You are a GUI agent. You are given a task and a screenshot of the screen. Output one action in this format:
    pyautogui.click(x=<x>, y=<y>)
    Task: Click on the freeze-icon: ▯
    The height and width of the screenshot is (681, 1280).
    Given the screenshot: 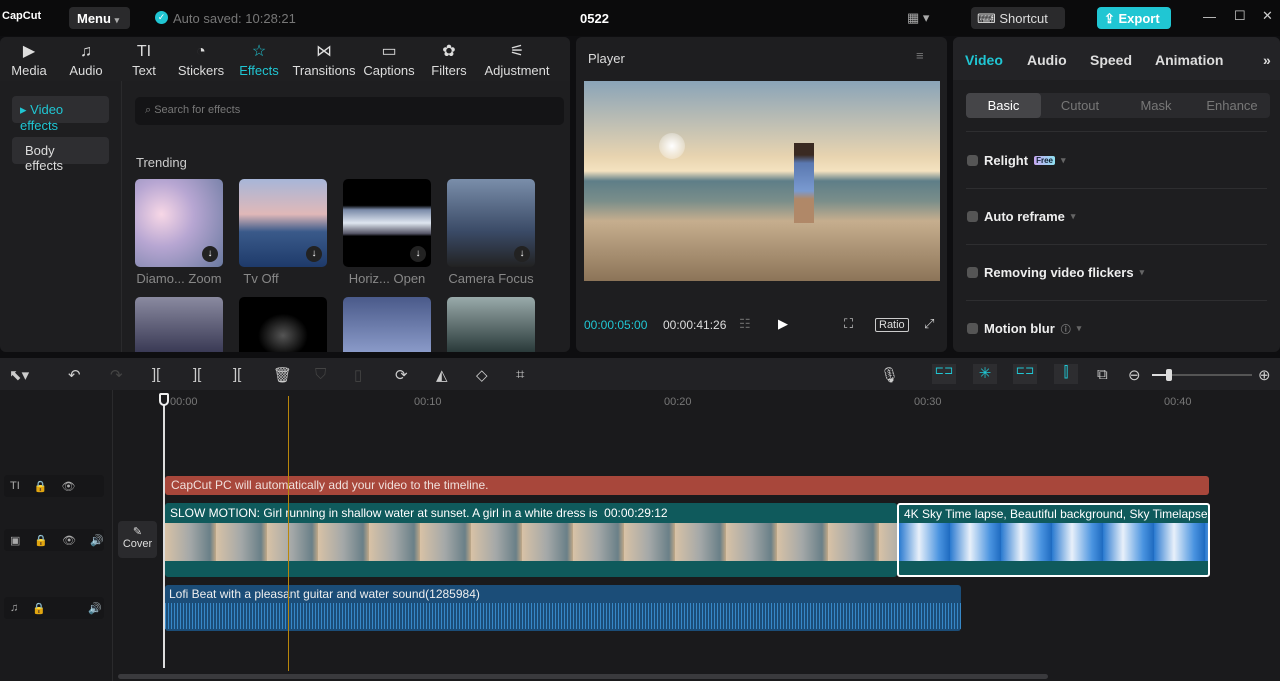 What is the action you would take?
    pyautogui.click(x=358, y=375)
    